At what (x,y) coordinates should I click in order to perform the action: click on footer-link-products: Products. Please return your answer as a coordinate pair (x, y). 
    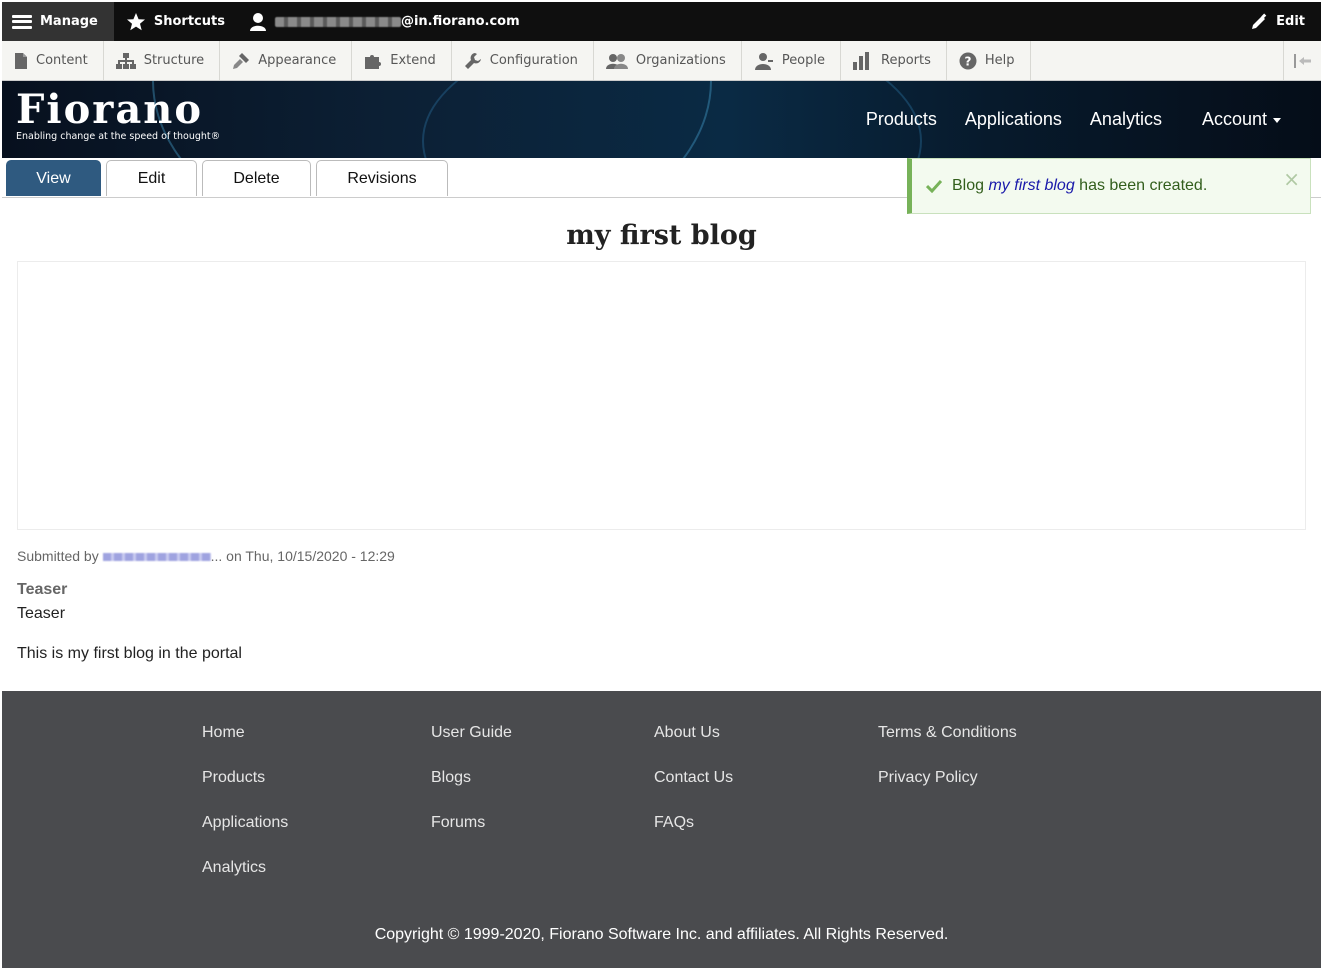
    Looking at the image, I should click on (245, 779).